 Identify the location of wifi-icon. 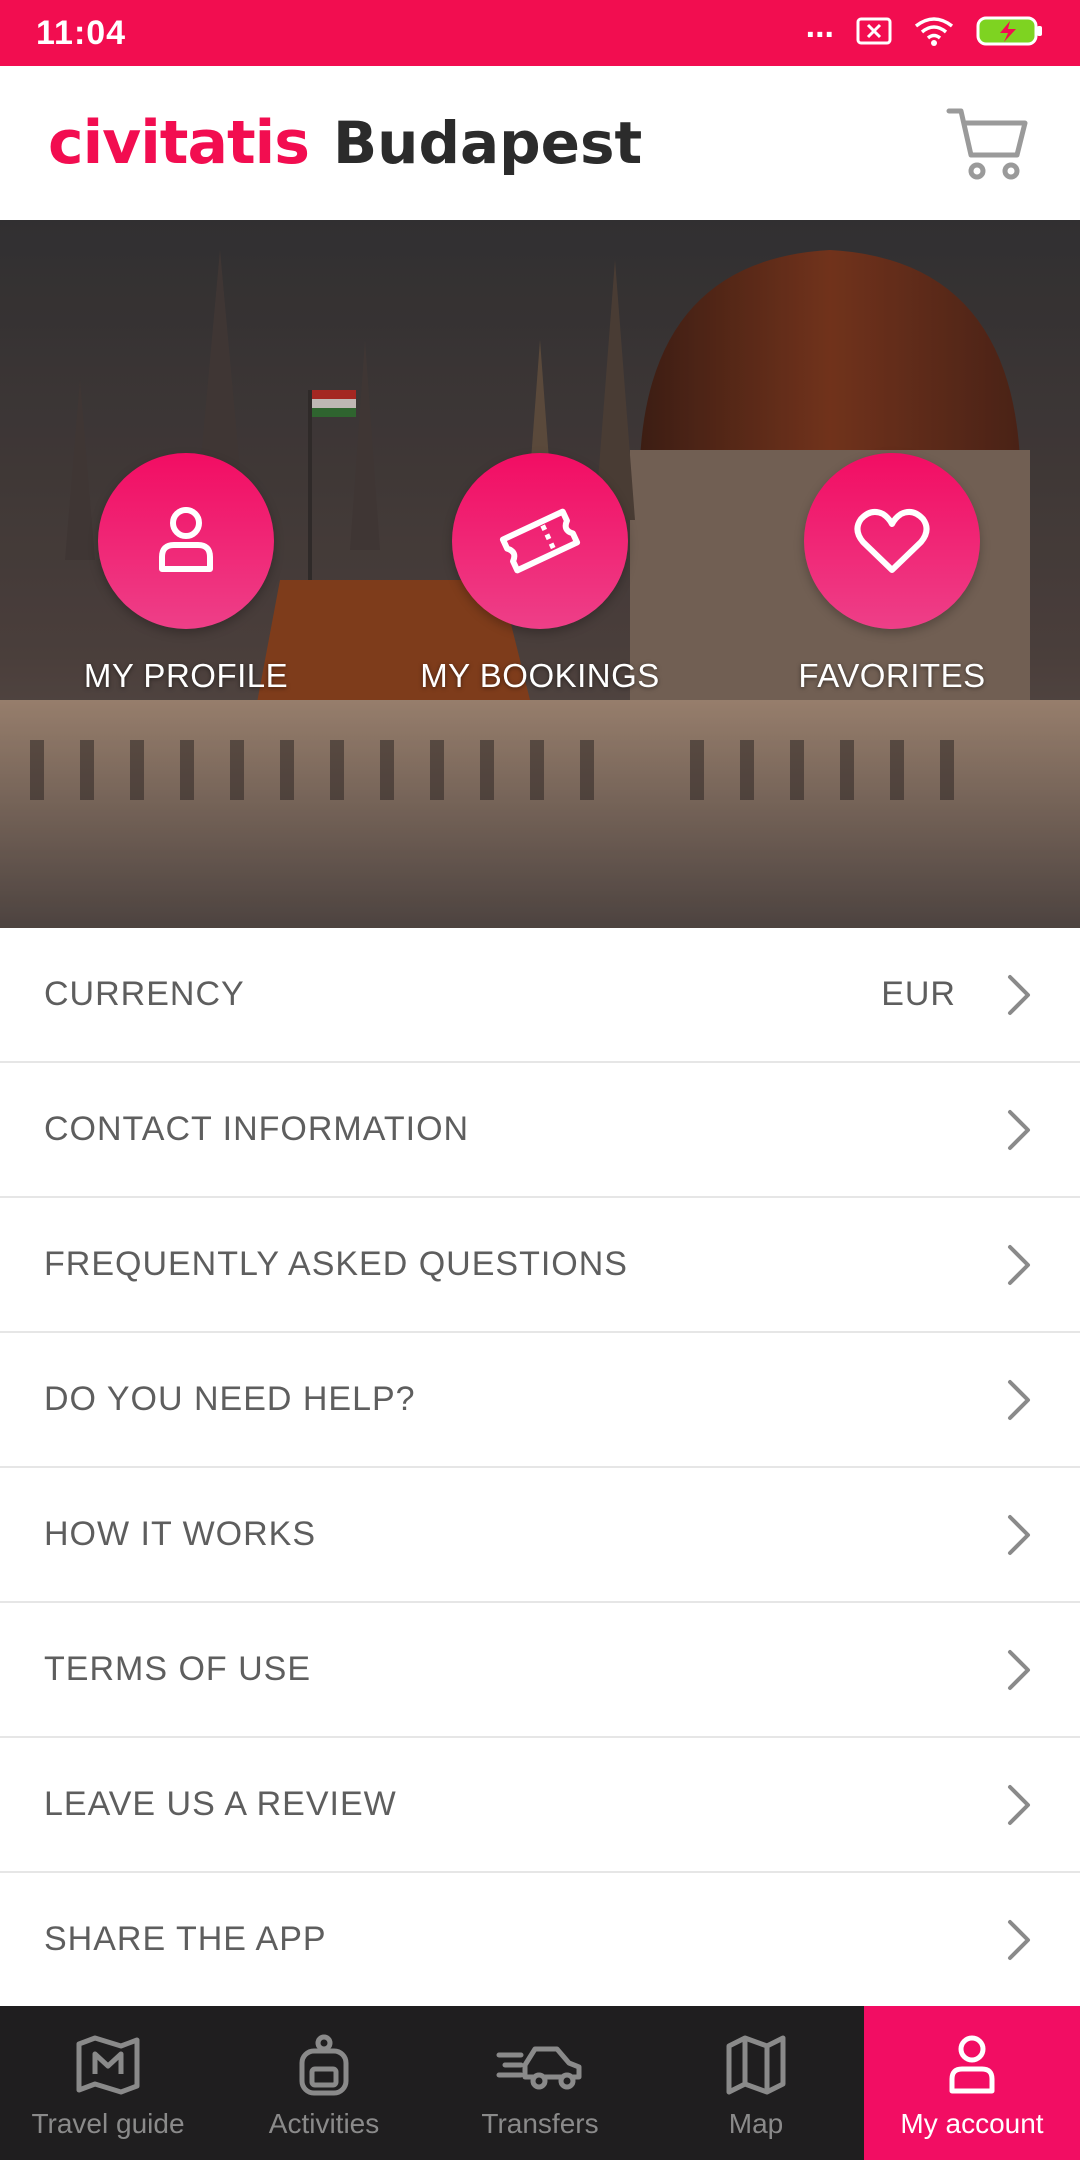
(934, 33).